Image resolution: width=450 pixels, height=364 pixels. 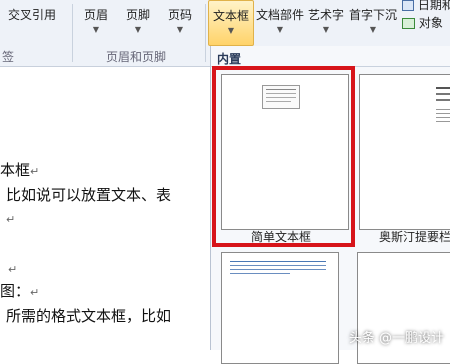 I want to click on date-time-button: 日期和, so click(x=426, y=6).